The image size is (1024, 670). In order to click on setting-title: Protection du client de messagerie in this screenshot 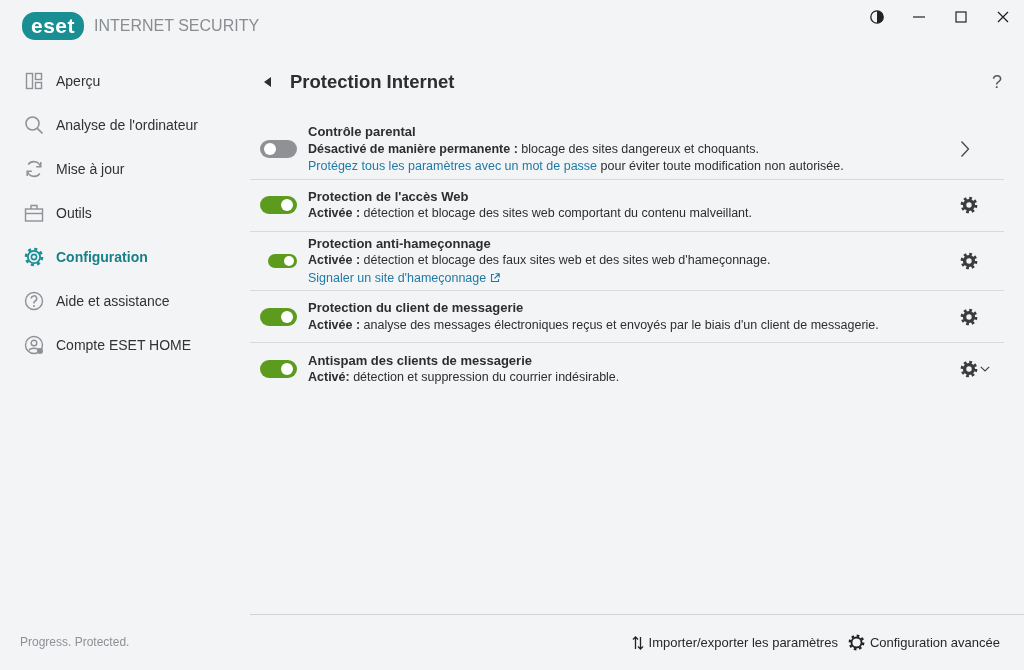, I will do `click(416, 308)`.